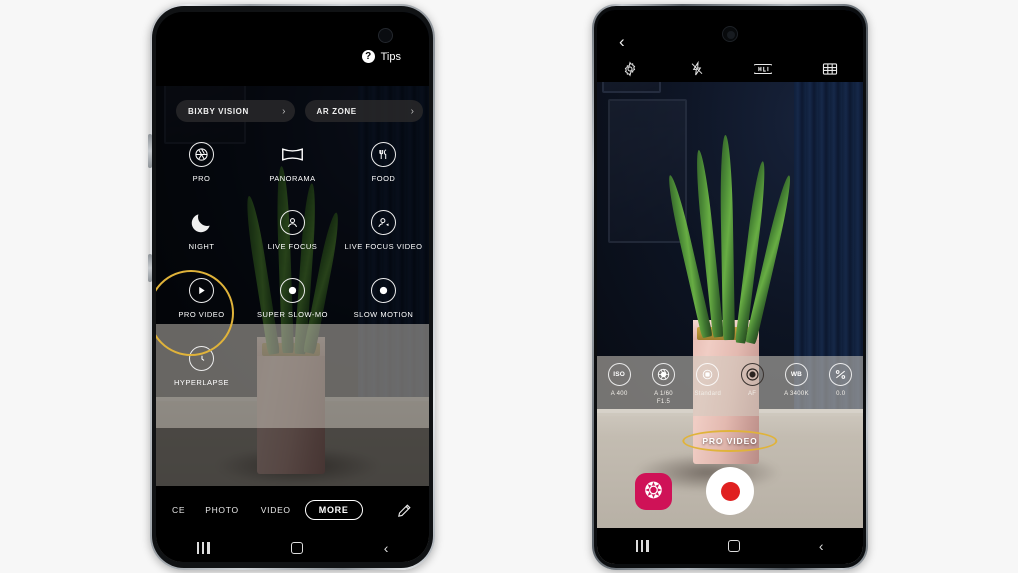 The image size is (1018, 573). Describe the element at coordinates (752, 394) in the screenshot. I see `control-value: AF` at that location.